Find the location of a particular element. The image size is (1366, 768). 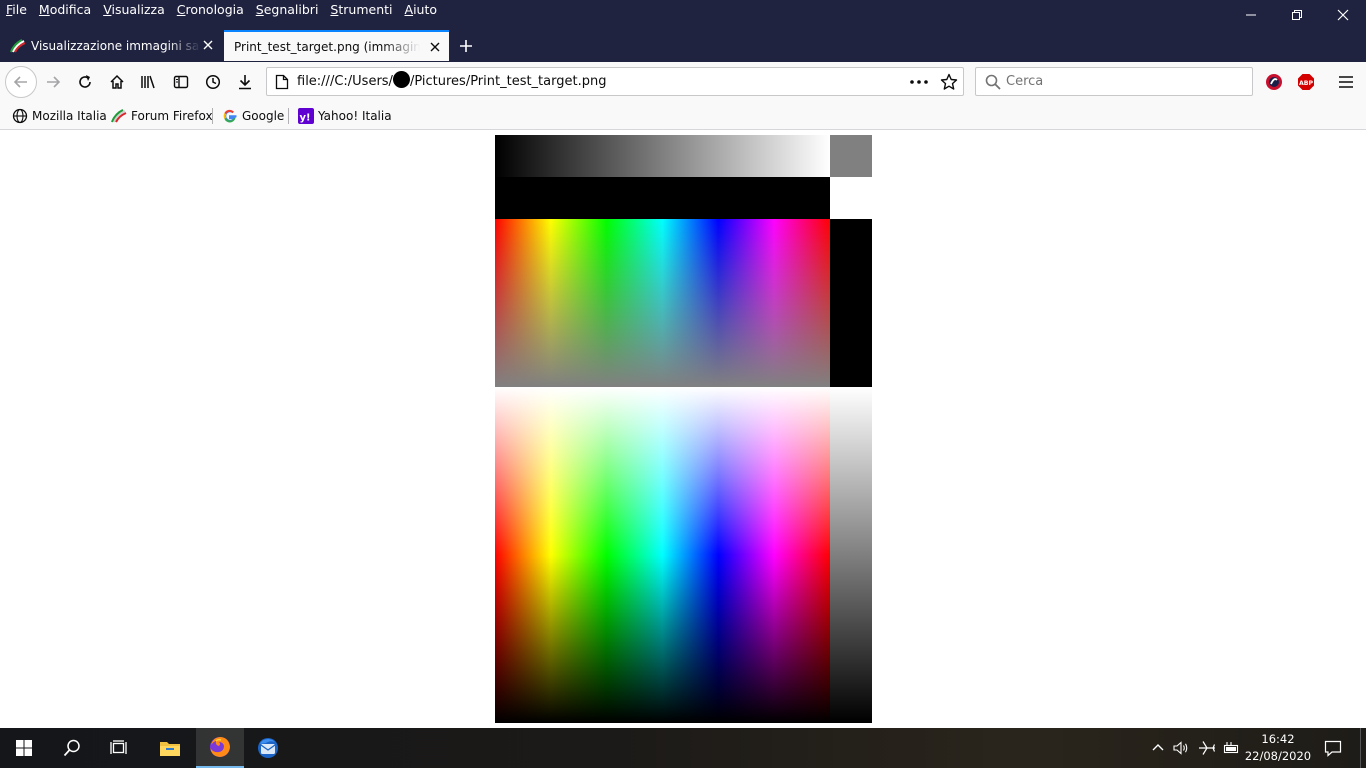

back-arrow-icon is located at coordinates (20, 82).